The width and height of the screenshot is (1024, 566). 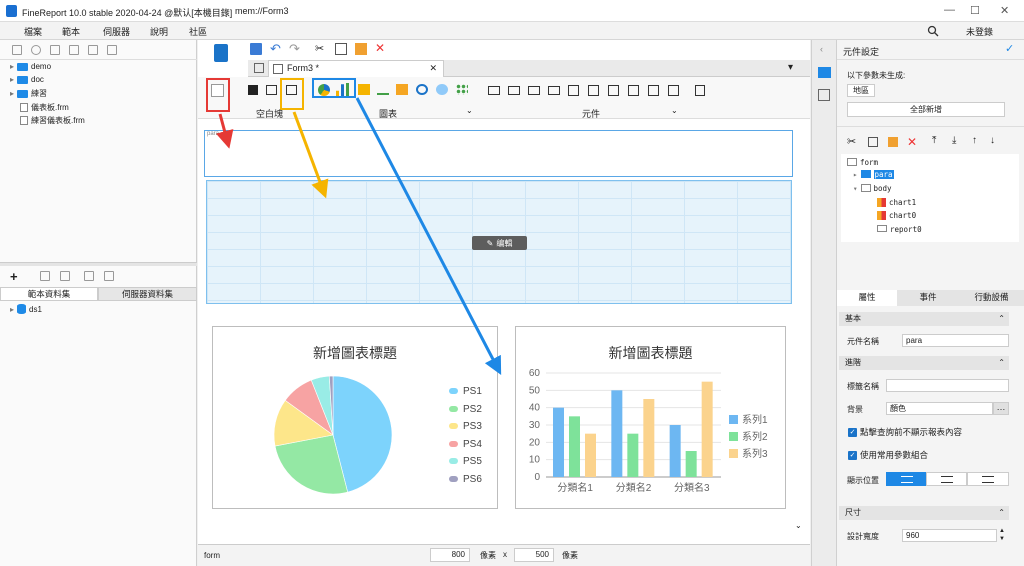 What do you see at coordinates (824, 95) in the screenshot?
I see `component-library-tab` at bounding box center [824, 95].